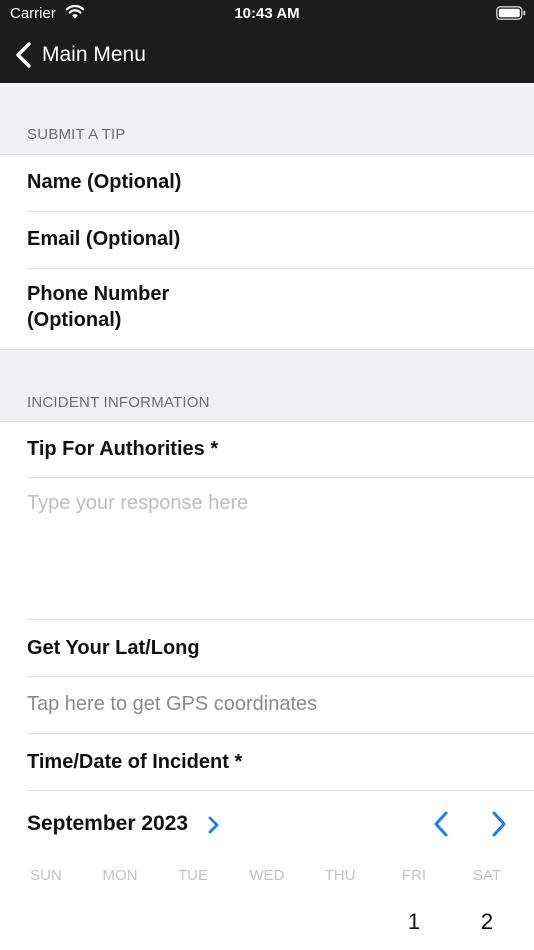 The image size is (534, 950). I want to click on datetime-label: Time/Date of Incident *, so click(135, 762).